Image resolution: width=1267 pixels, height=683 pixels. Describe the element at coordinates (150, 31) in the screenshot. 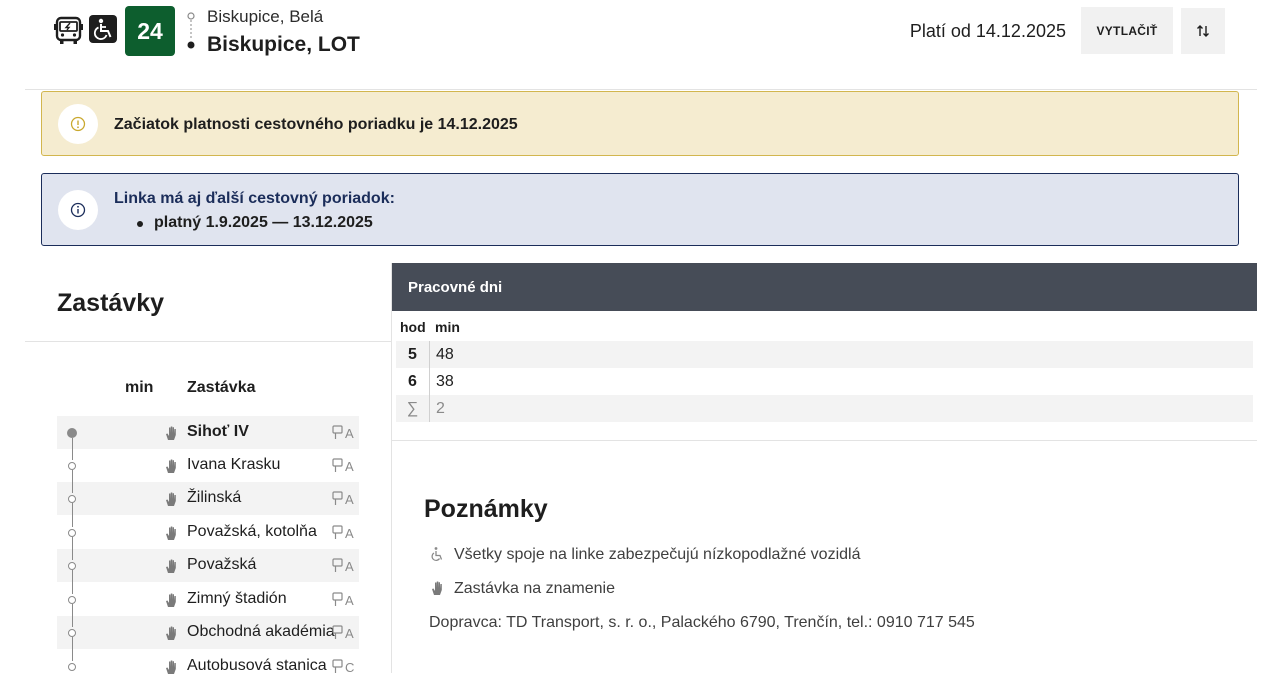

I see `line-number-badge: 24` at that location.